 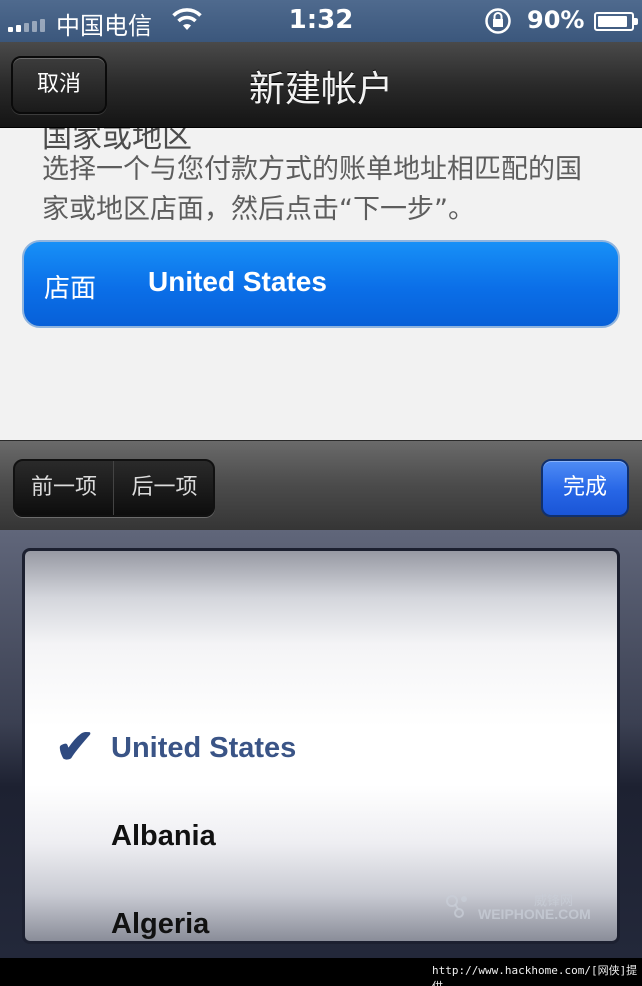 I want to click on watermark-en: WEIPHONE.COM, so click(x=534, y=914).